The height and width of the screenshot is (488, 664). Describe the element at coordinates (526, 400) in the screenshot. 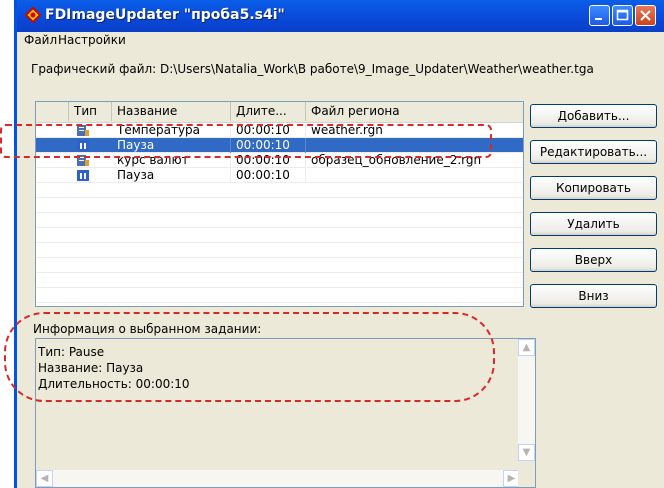

I see `vertical-scrollbar: ▲ ▼` at that location.